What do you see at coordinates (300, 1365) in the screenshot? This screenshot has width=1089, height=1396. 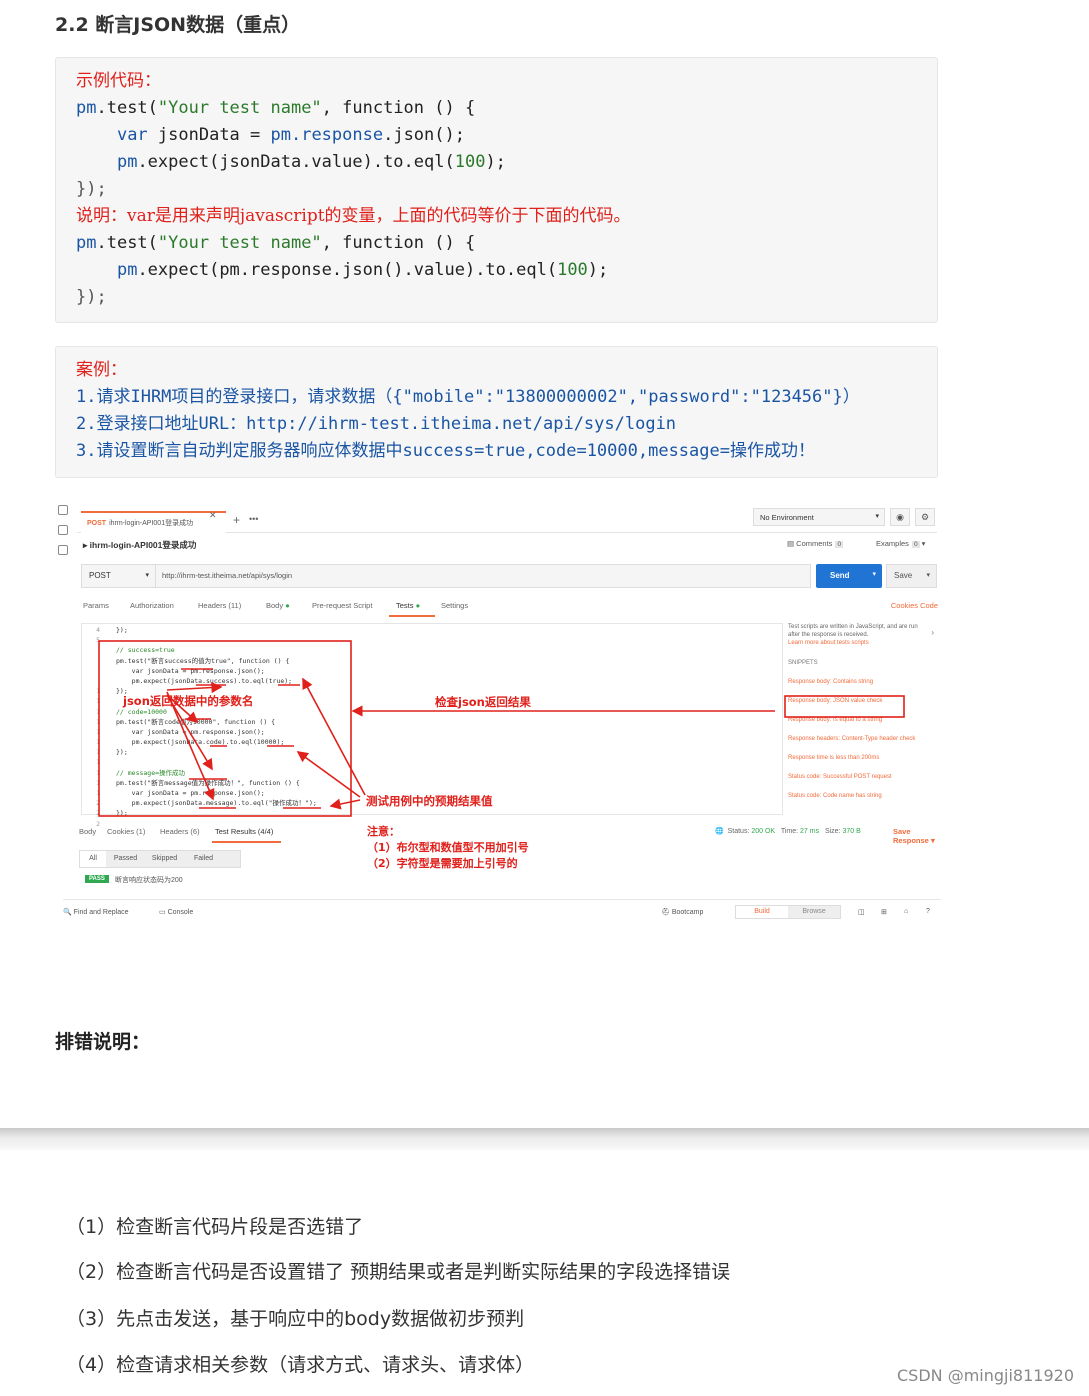 I see `troubleshoot-item: （4）检查请求相关参数（请求方式、请求头、请求体）` at bounding box center [300, 1365].